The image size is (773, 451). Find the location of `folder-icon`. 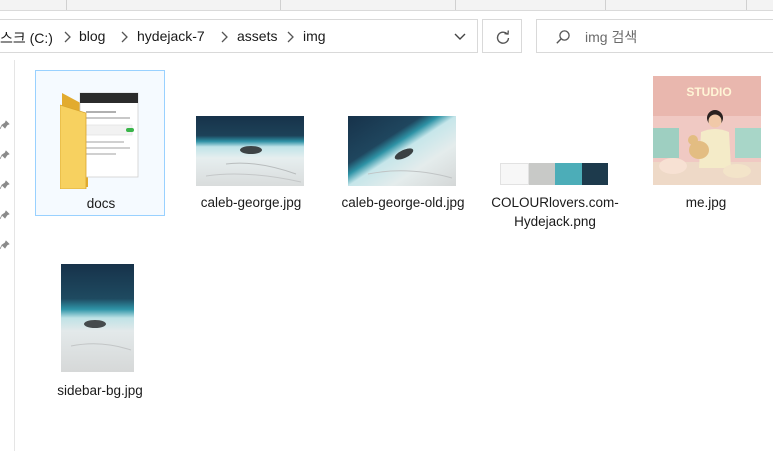

folder-icon is located at coordinates (99, 140).